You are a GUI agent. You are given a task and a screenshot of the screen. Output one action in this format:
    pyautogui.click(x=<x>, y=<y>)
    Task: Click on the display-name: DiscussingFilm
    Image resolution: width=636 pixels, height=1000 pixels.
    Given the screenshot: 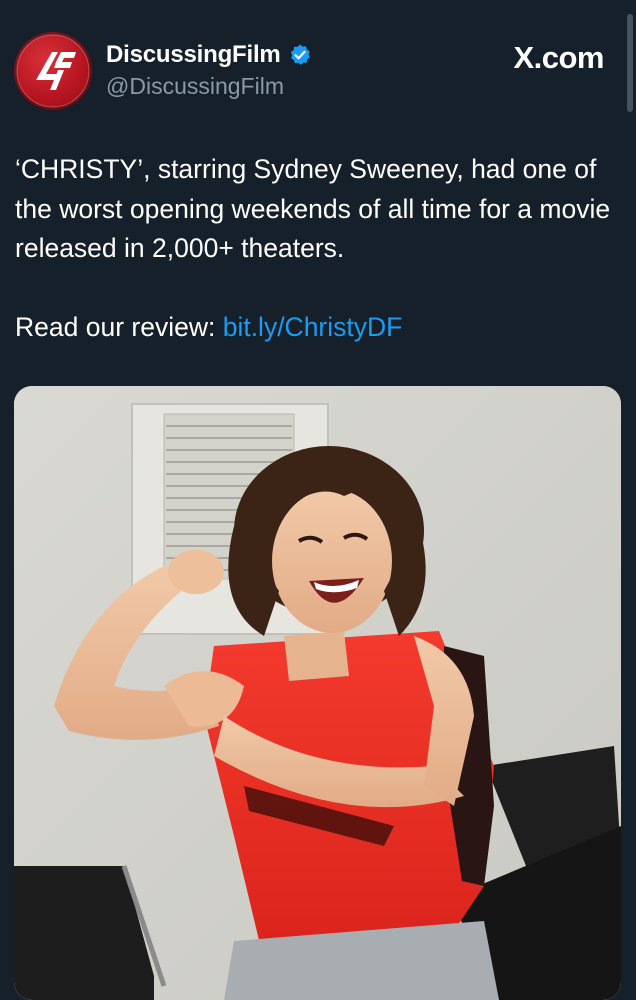 What is the action you would take?
    pyautogui.click(x=193, y=55)
    